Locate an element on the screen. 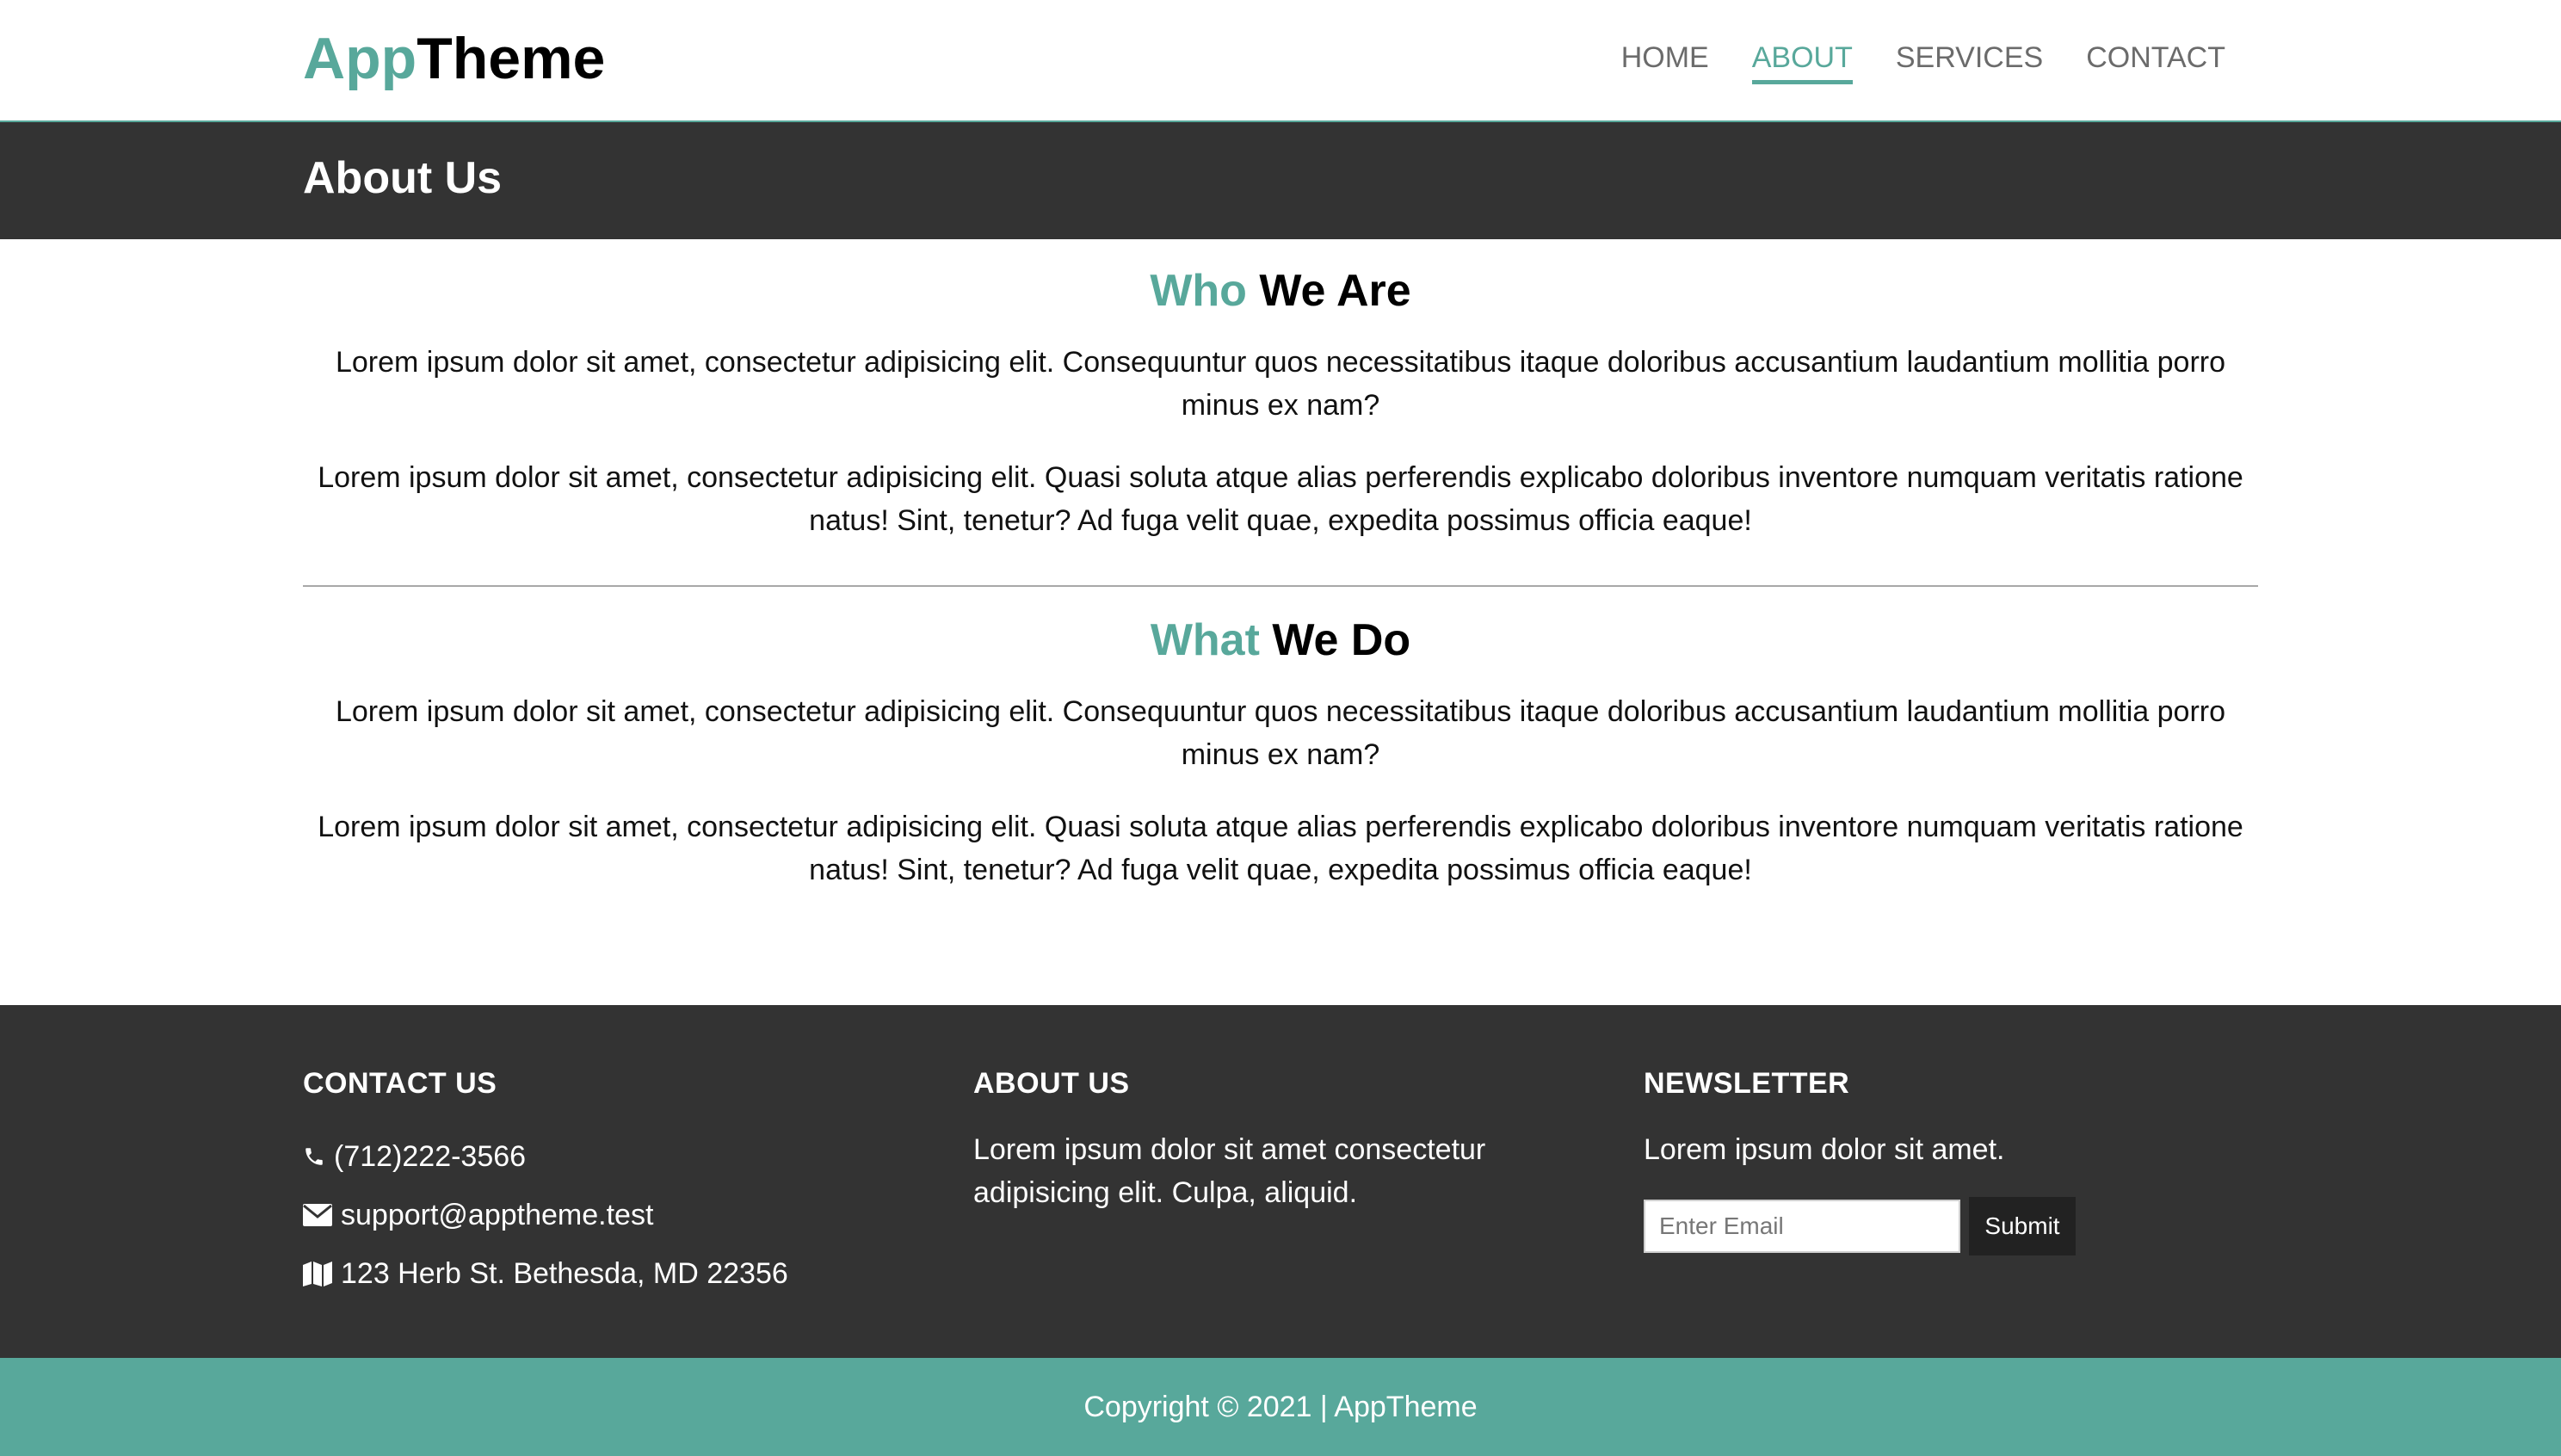  envelope-icon is located at coordinates (317, 1215).